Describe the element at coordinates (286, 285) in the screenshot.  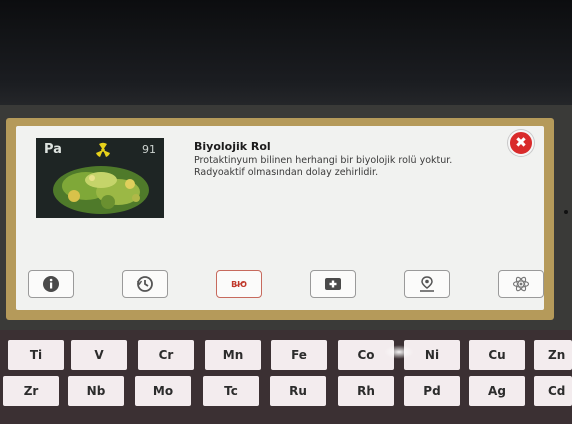
I see `info-tab-bar: BIO` at that location.